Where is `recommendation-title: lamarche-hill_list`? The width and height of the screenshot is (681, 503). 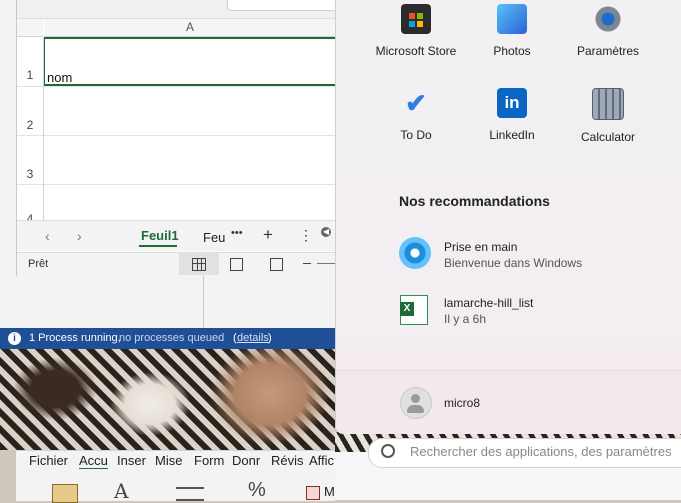
recommendation-title: lamarche-hill_list is located at coordinates (489, 303).